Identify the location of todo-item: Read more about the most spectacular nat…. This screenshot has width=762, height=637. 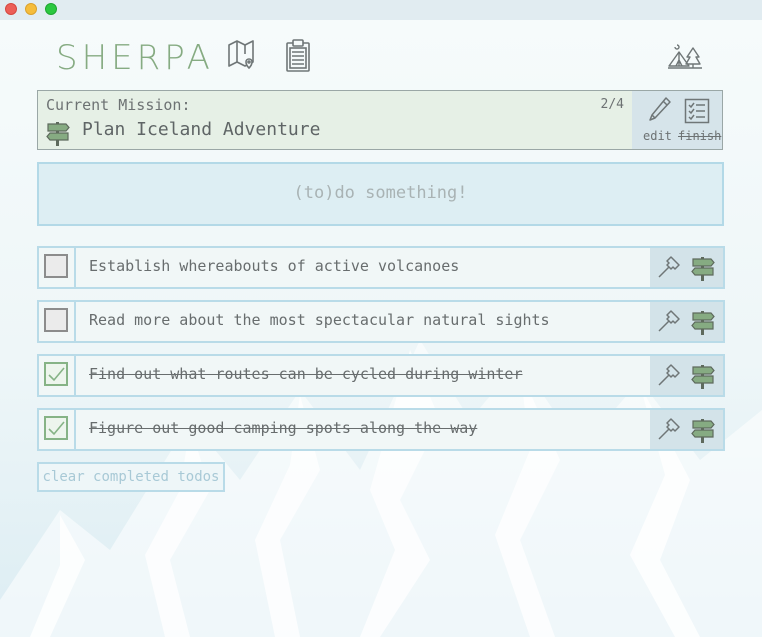
(381, 321).